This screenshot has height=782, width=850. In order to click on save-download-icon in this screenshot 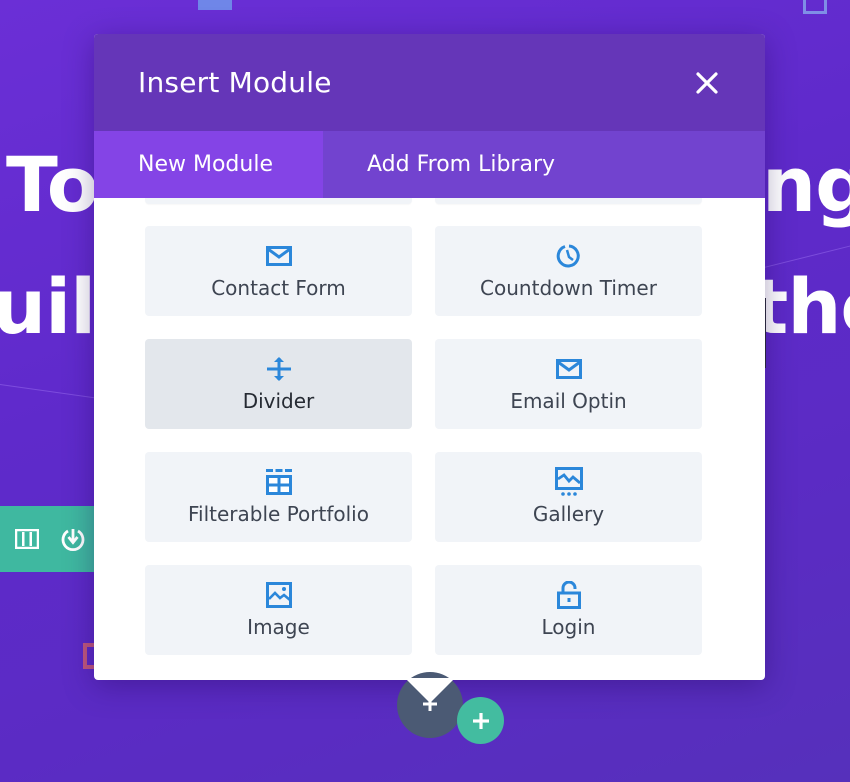, I will do `click(73, 539)`.